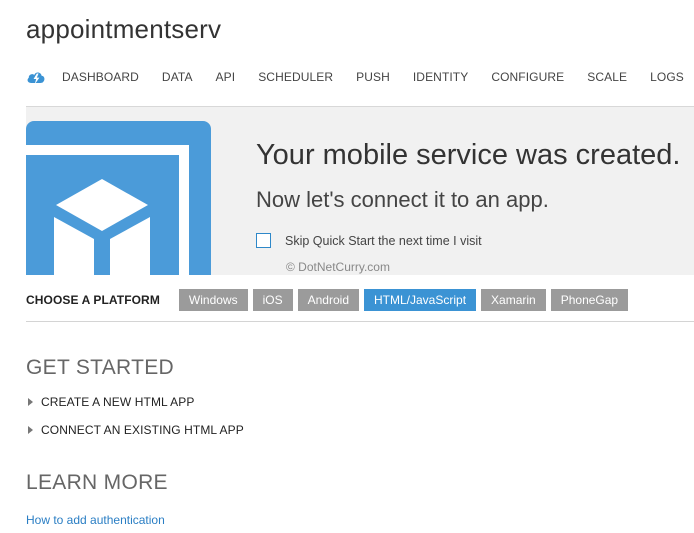  What do you see at coordinates (402, 199) in the screenshot?
I see `banner-subtitle: Now let's connect it to an app.` at bounding box center [402, 199].